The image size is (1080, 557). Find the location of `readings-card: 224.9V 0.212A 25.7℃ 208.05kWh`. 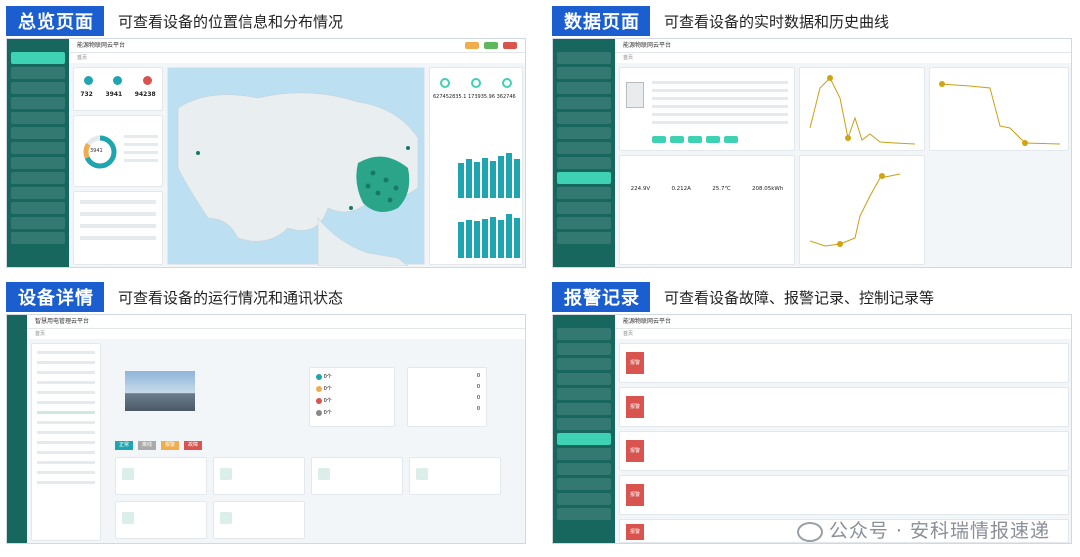

readings-card: 224.9V 0.212A 25.7℃ 208.05kWh is located at coordinates (707, 210).